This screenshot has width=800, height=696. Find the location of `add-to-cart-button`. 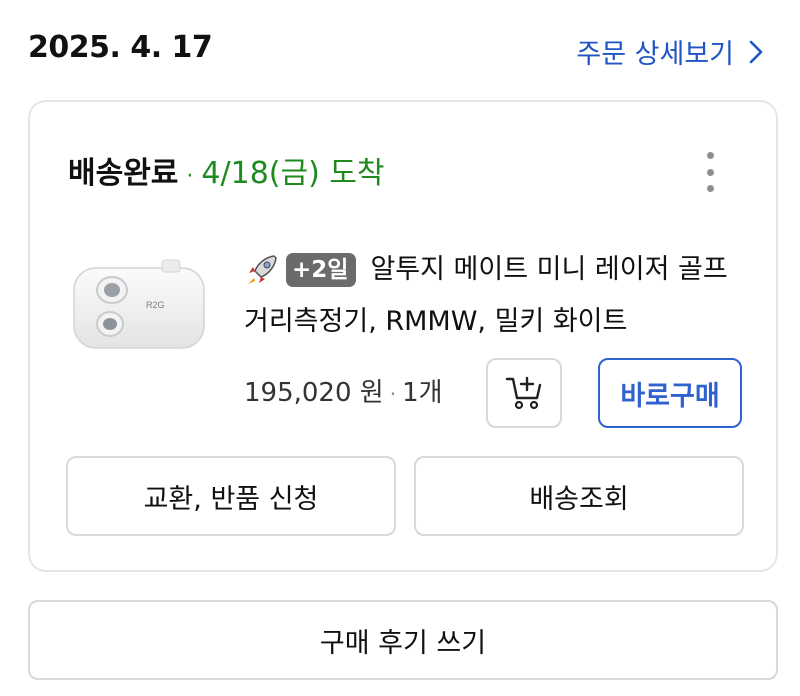

add-to-cart-button is located at coordinates (524, 393).